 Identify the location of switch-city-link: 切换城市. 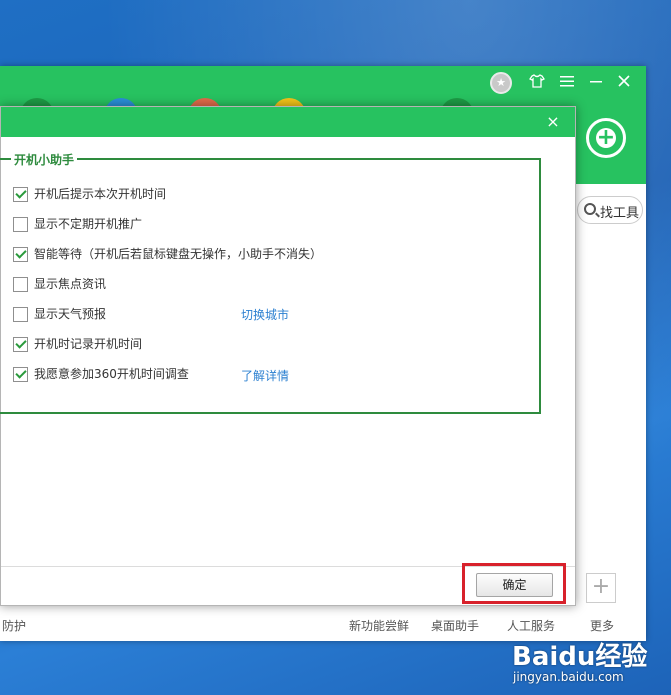
(265, 315).